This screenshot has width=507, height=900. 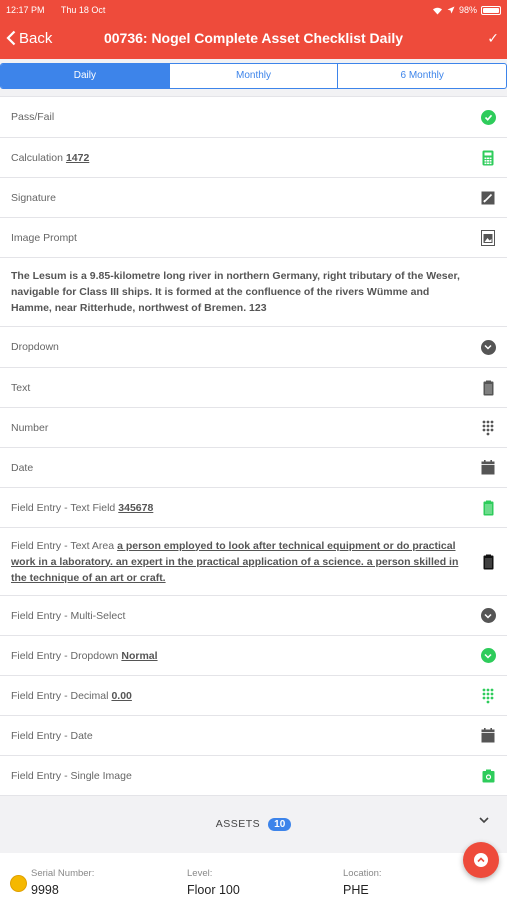 I want to click on assets-section-toggle: ASSETS 10, so click(x=253, y=824).